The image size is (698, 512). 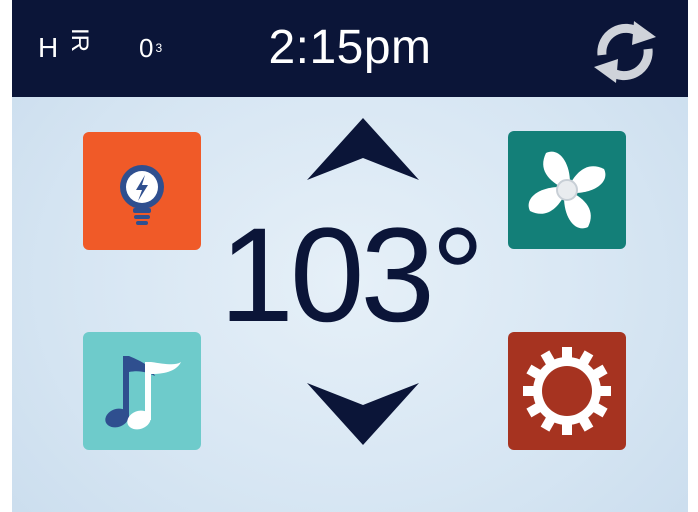 I want to click on sync-button, so click(x=625, y=52).